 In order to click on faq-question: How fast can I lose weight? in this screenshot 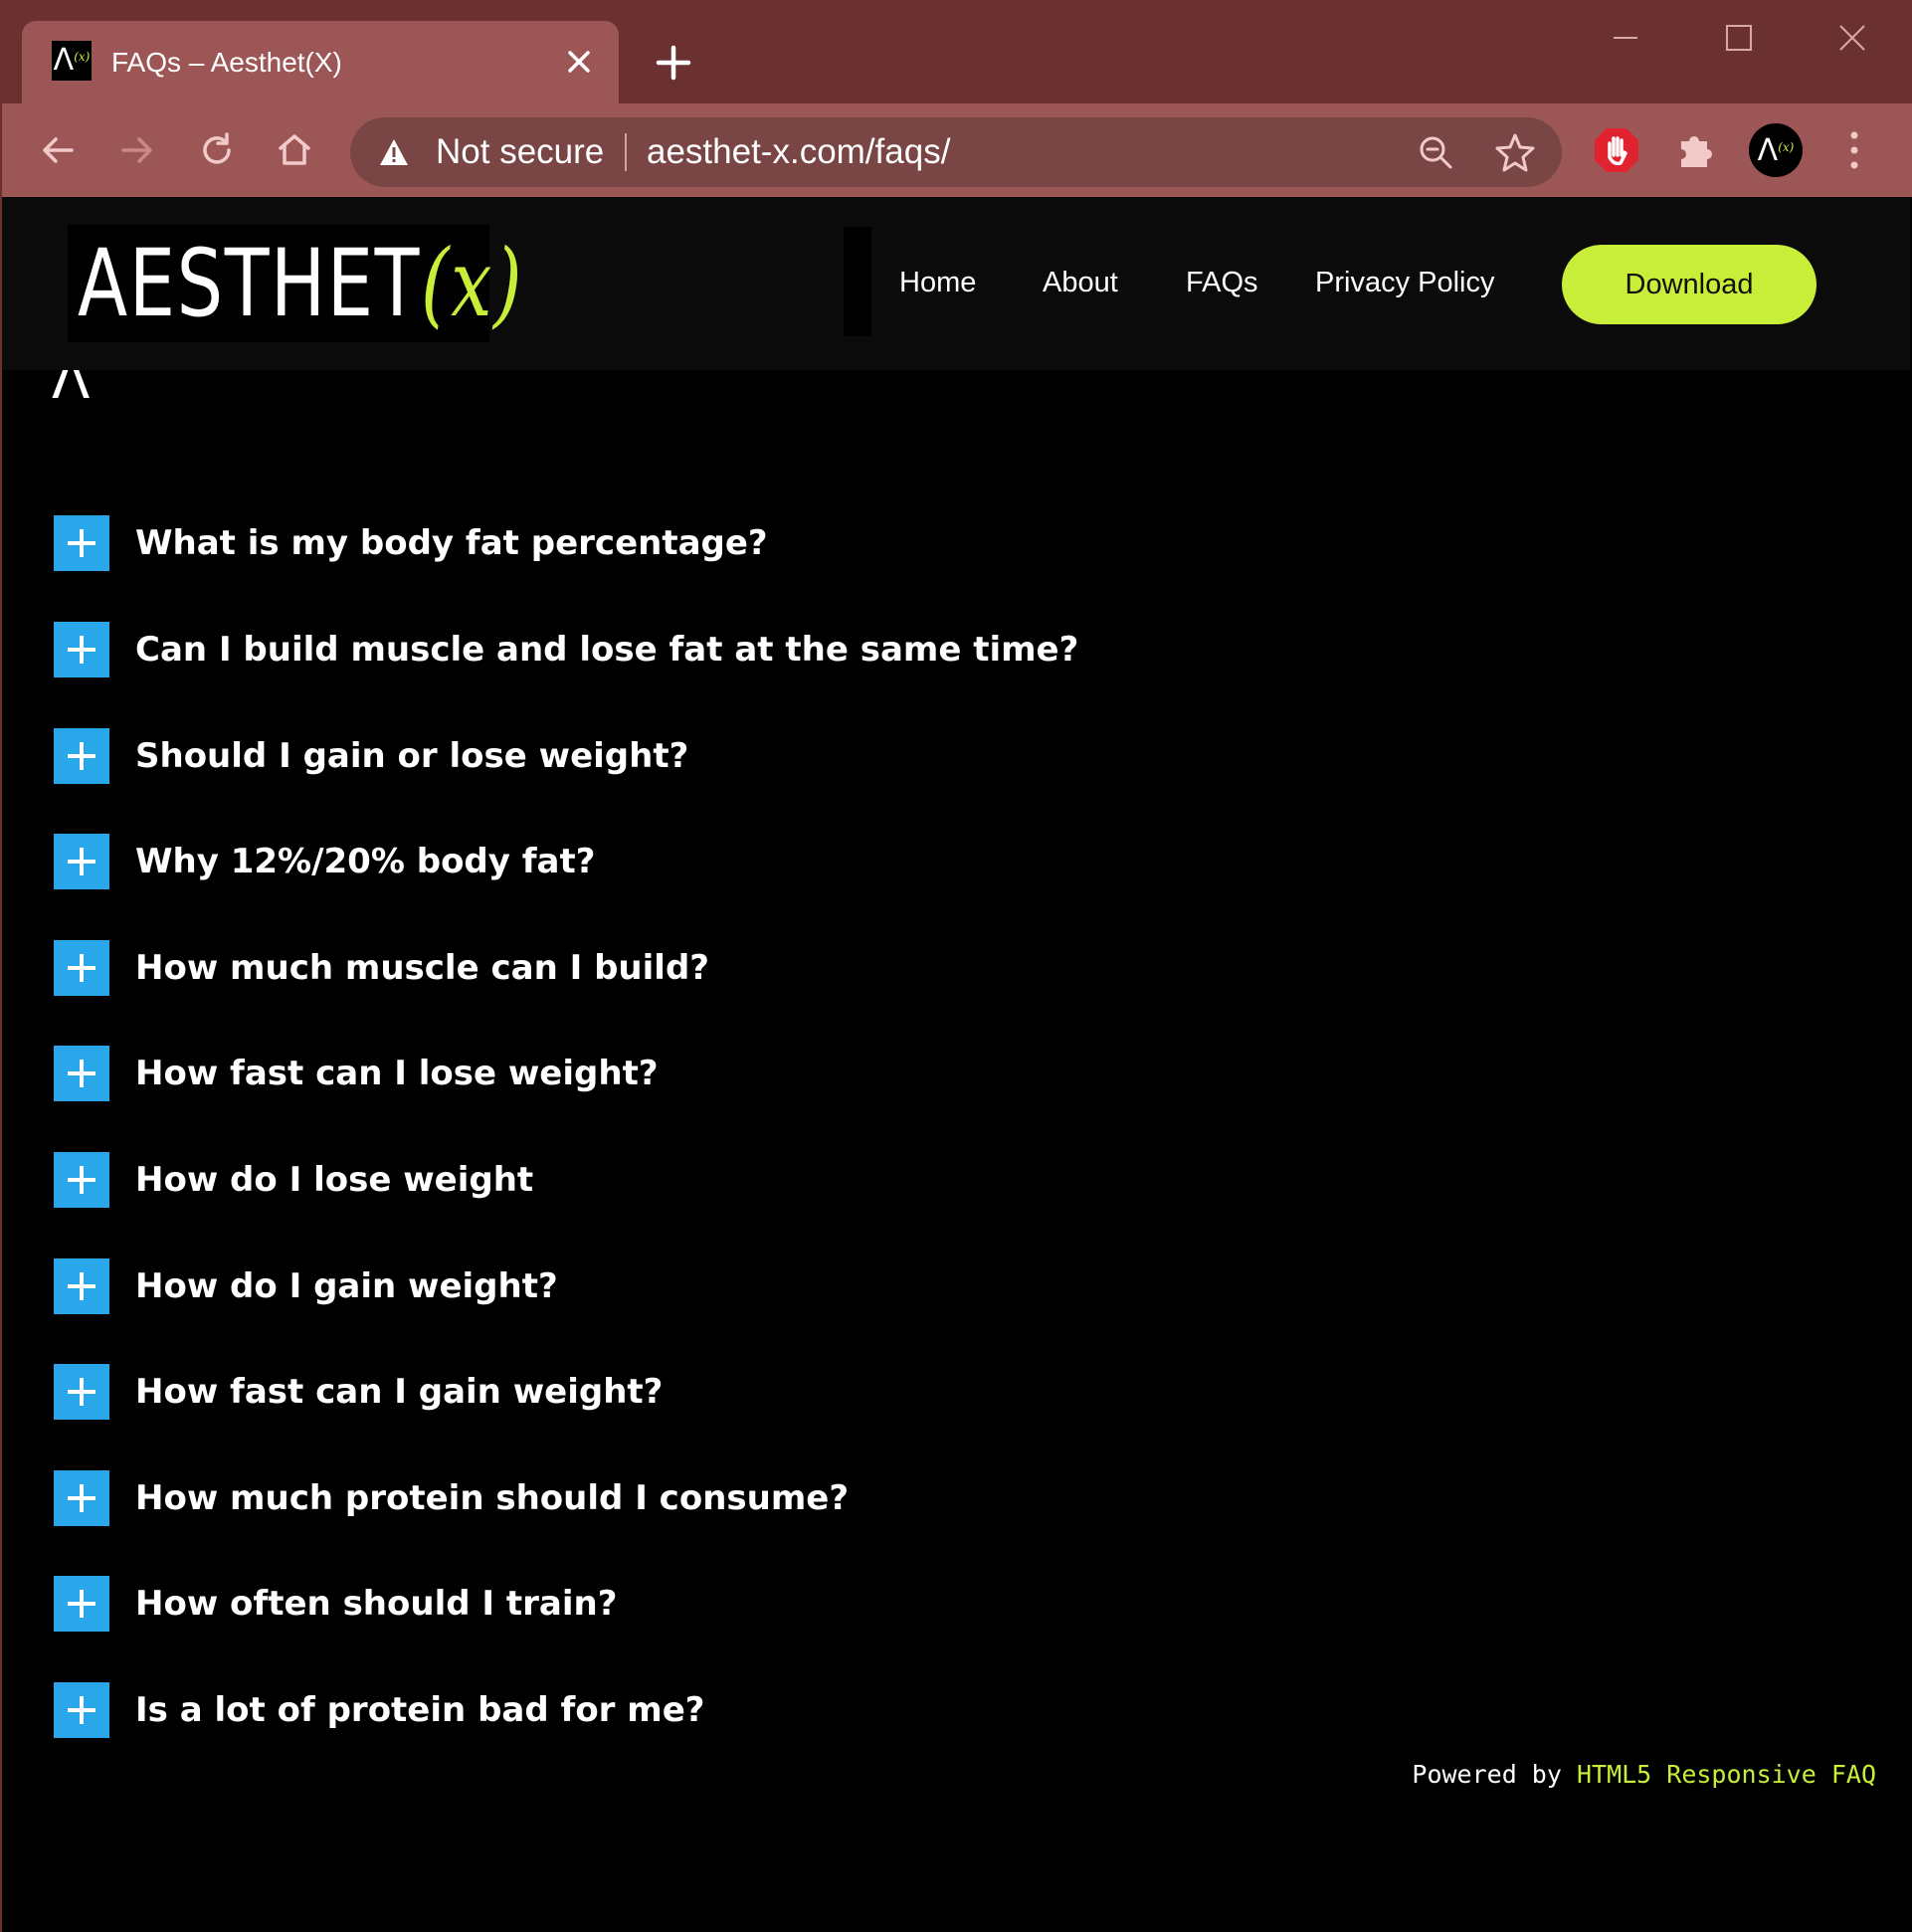, I will do `click(397, 1073)`.